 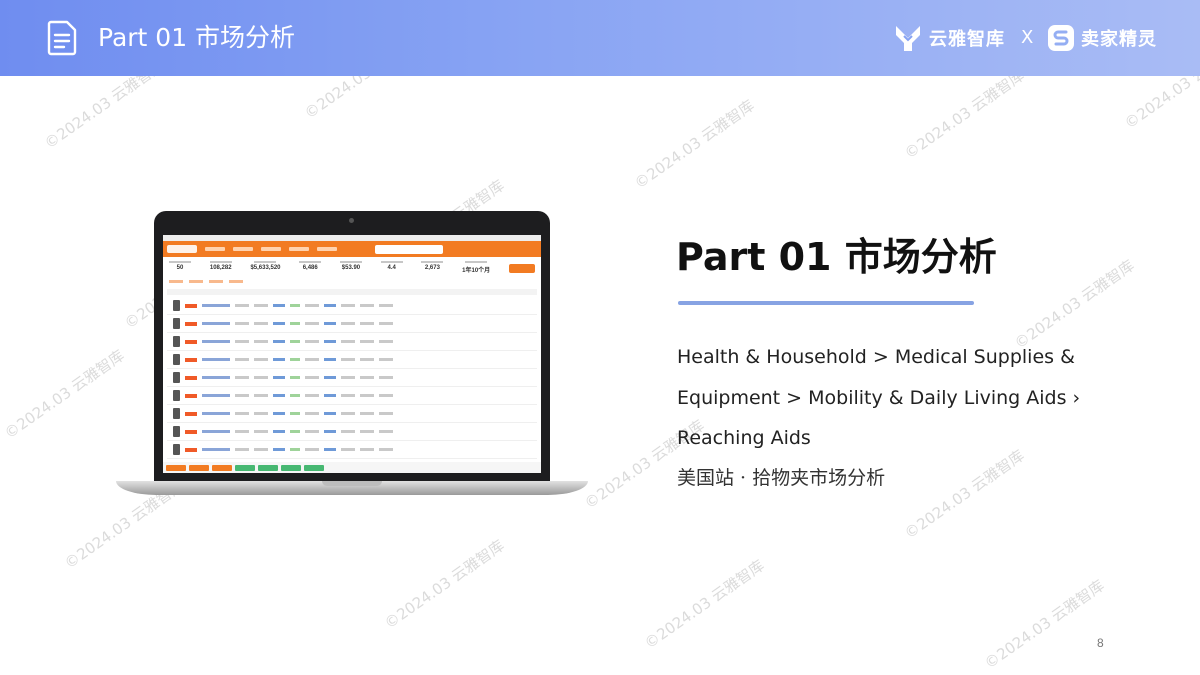 I want to click on brand-separator: X, so click(x=1027, y=37).